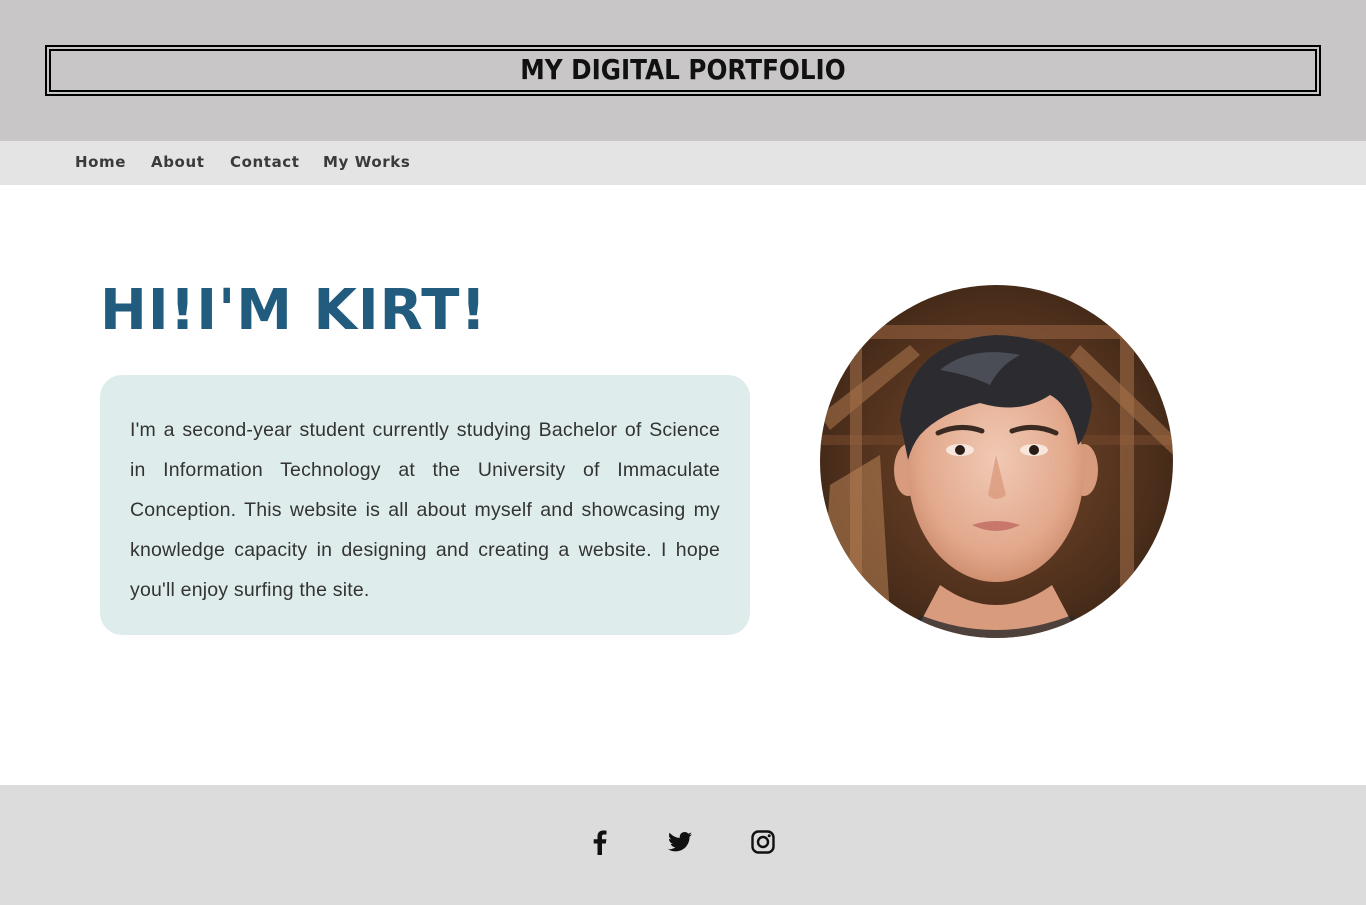 The image size is (1366, 905). I want to click on nav-contact-link: Contact, so click(265, 162).